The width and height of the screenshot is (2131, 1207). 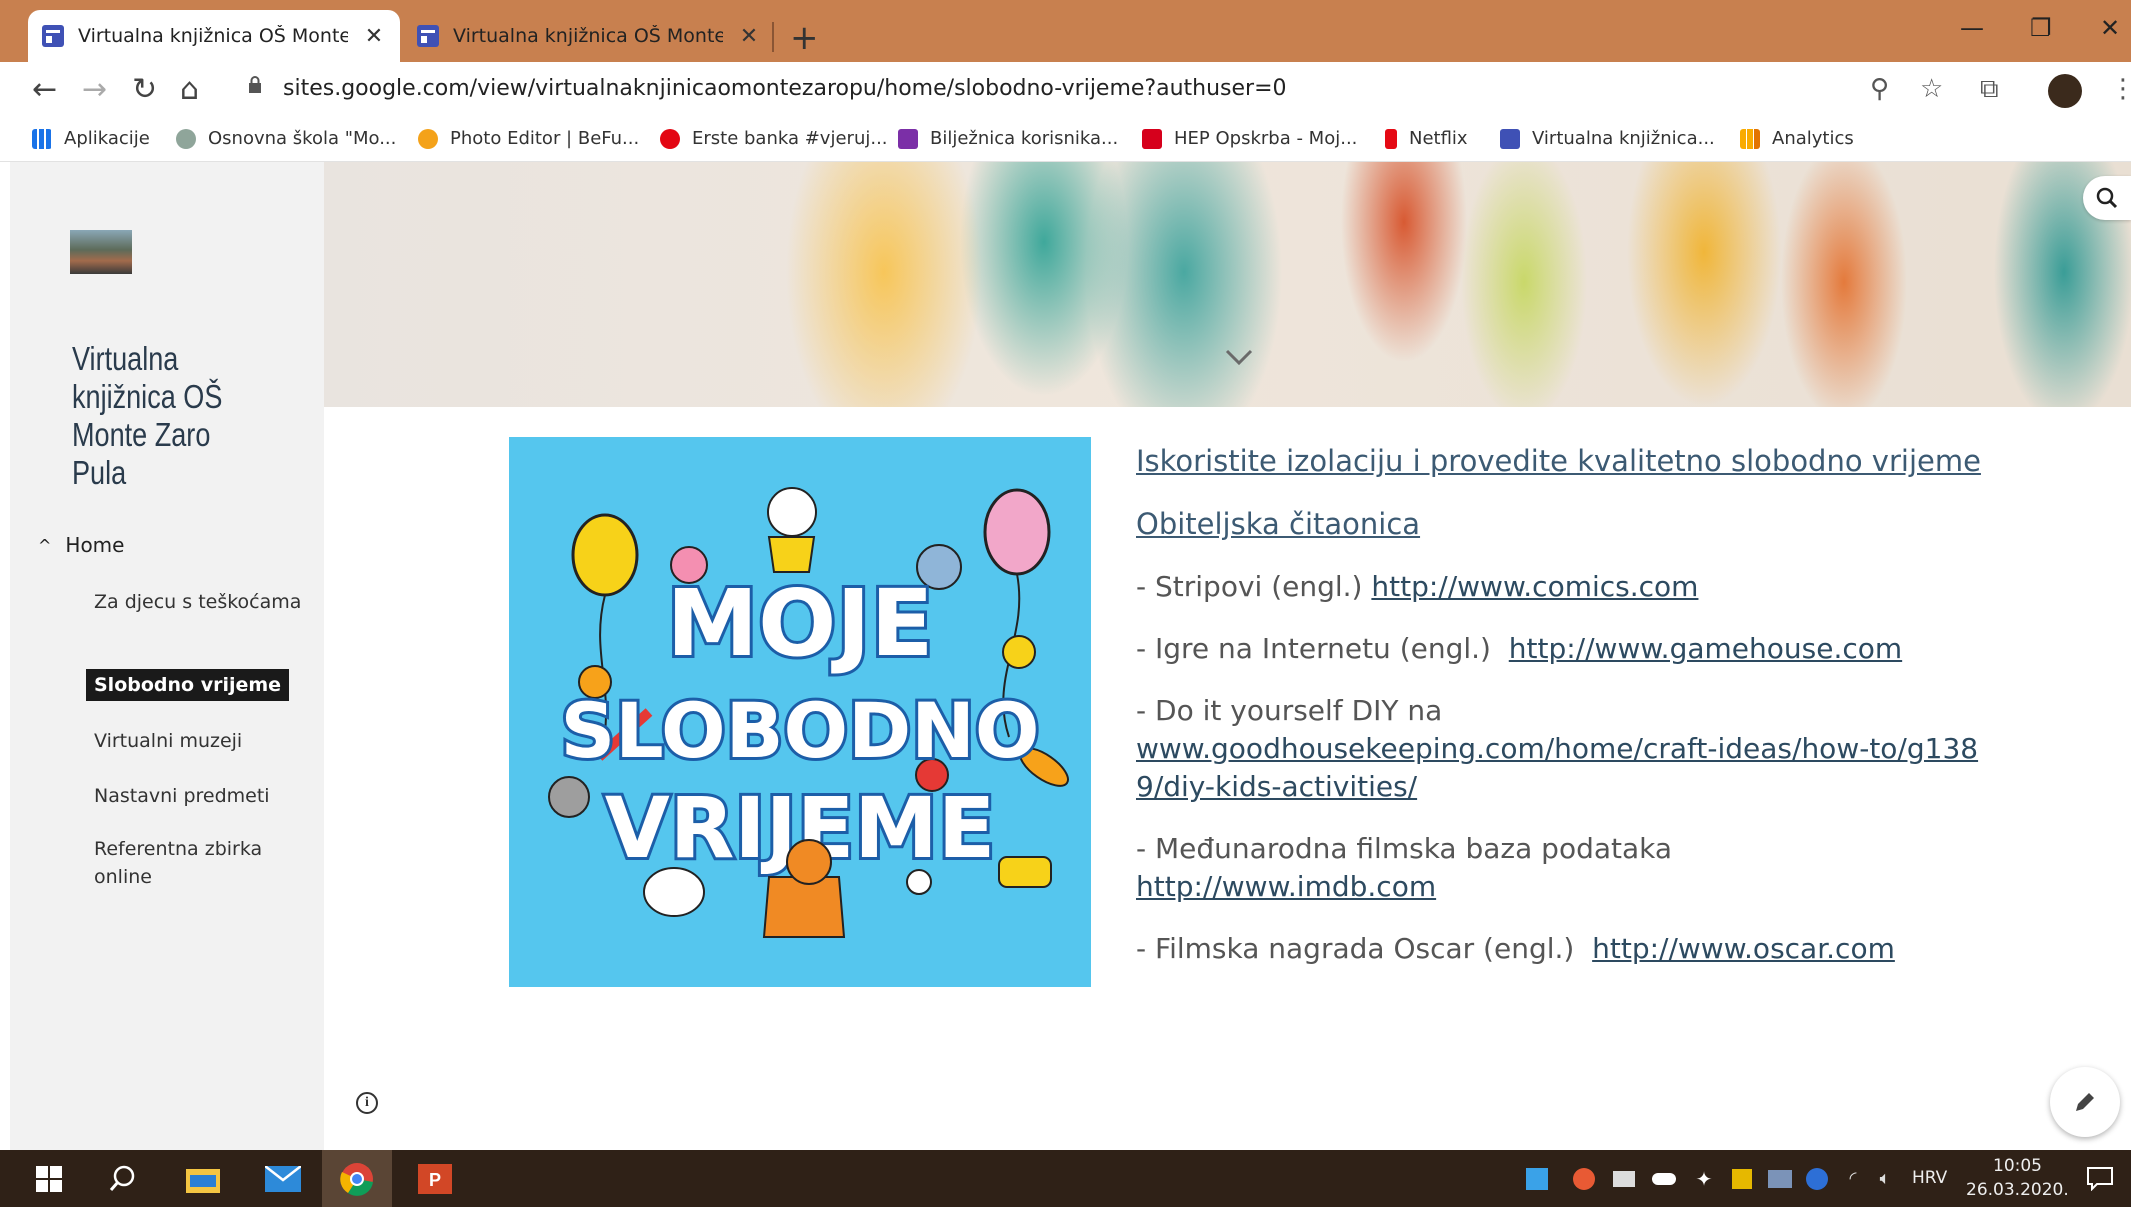 I want to click on link-oscar: http://www.oscar.com, so click(x=1743, y=948).